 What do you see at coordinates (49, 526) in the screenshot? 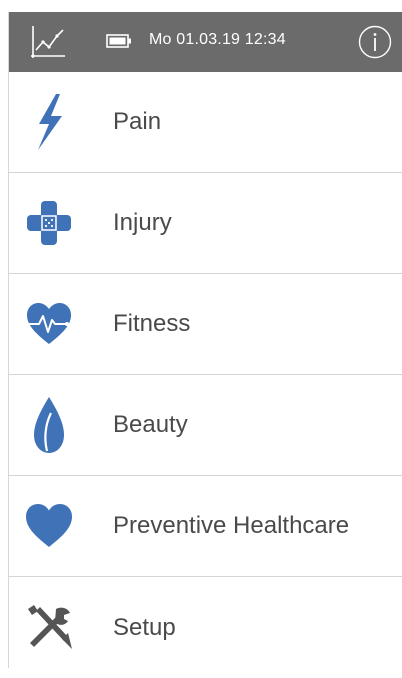
I see `heart-icon` at bounding box center [49, 526].